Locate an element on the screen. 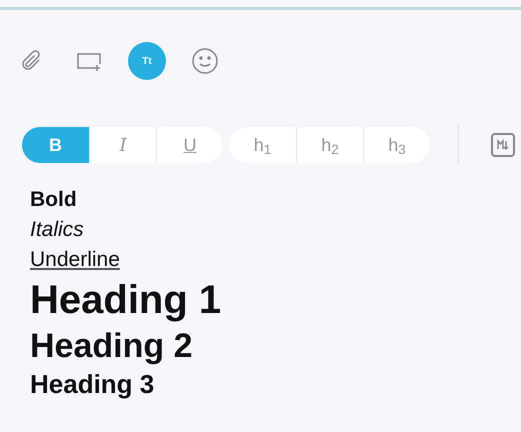  preview-text: Heading 2 is located at coordinates (111, 346).